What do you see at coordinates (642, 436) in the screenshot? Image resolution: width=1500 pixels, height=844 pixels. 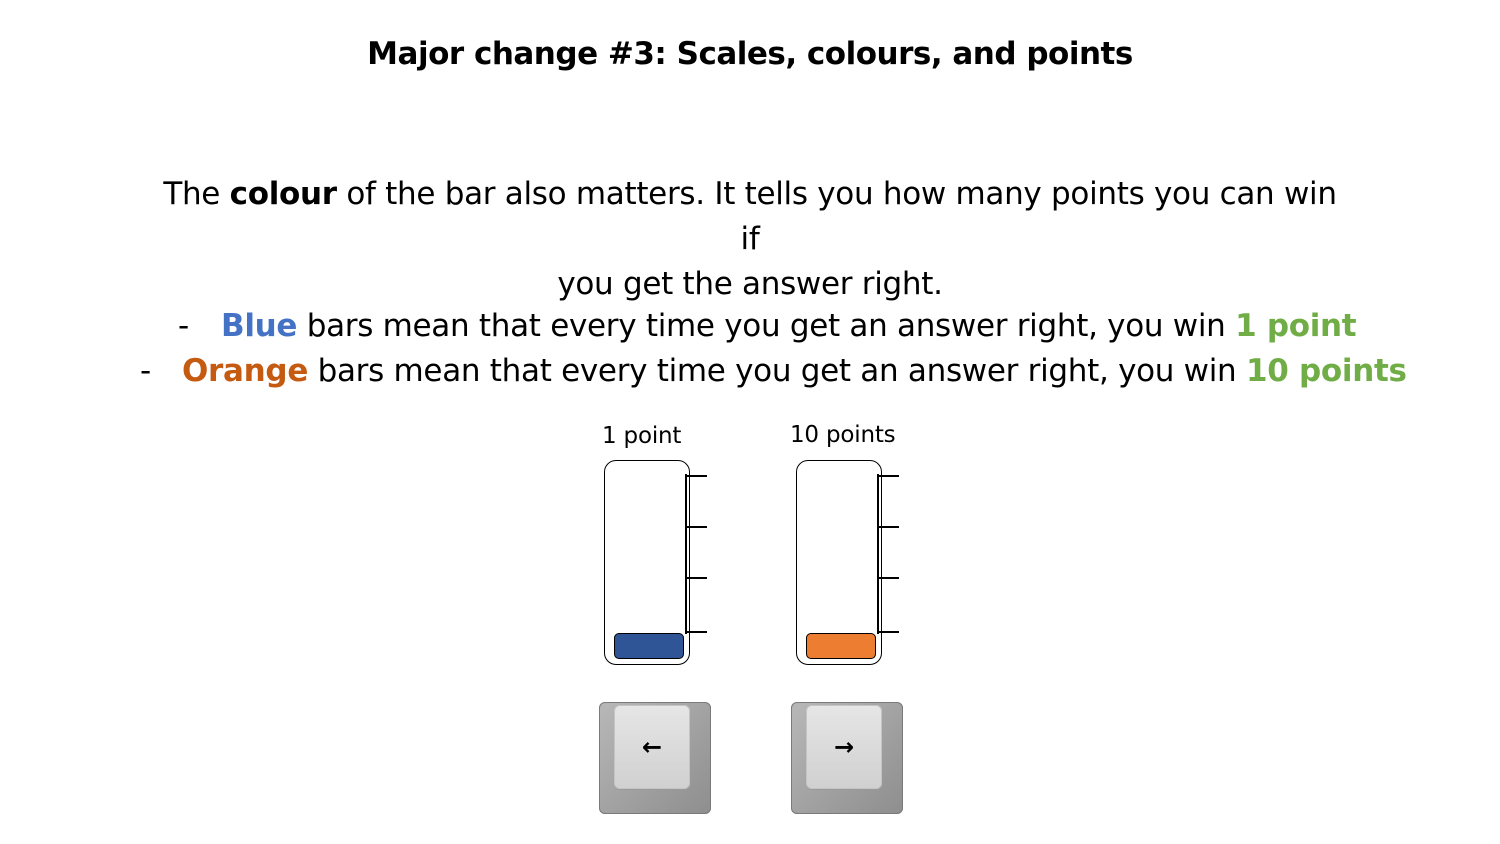 I see `bar-label-1-point: 1 point` at bounding box center [642, 436].